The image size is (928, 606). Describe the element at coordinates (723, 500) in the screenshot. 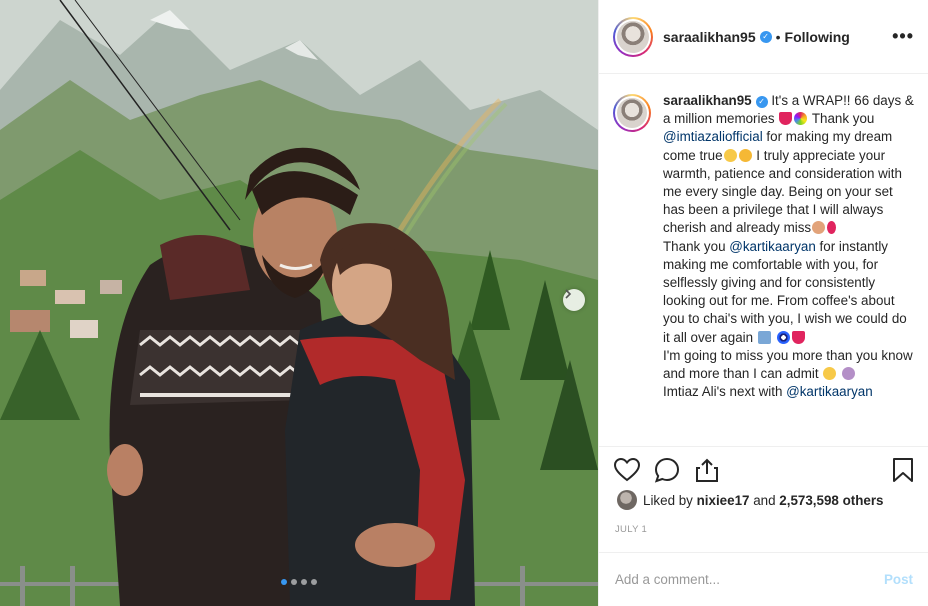

I see `liker-username: nixiee17` at that location.